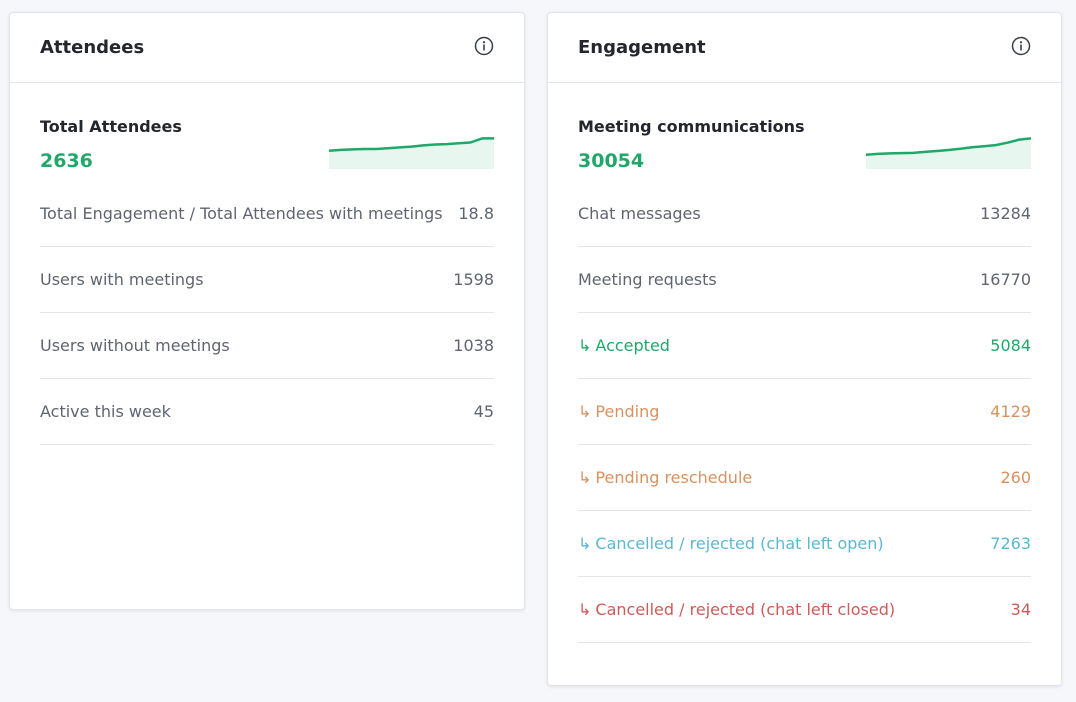 This screenshot has height=702, width=1076. What do you see at coordinates (411, 153) in the screenshot?
I see `attendees-sparkline` at bounding box center [411, 153].